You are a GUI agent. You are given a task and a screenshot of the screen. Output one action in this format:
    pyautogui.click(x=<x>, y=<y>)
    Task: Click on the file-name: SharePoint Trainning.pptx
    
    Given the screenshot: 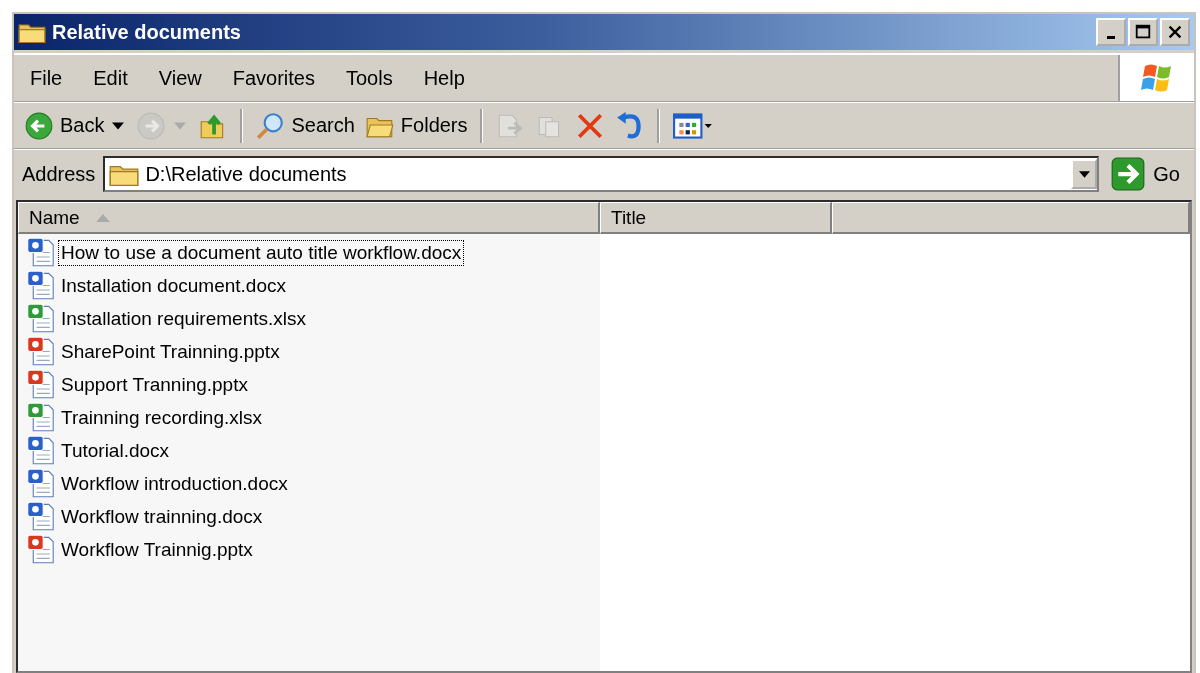 What is the action you would take?
    pyautogui.click(x=170, y=351)
    